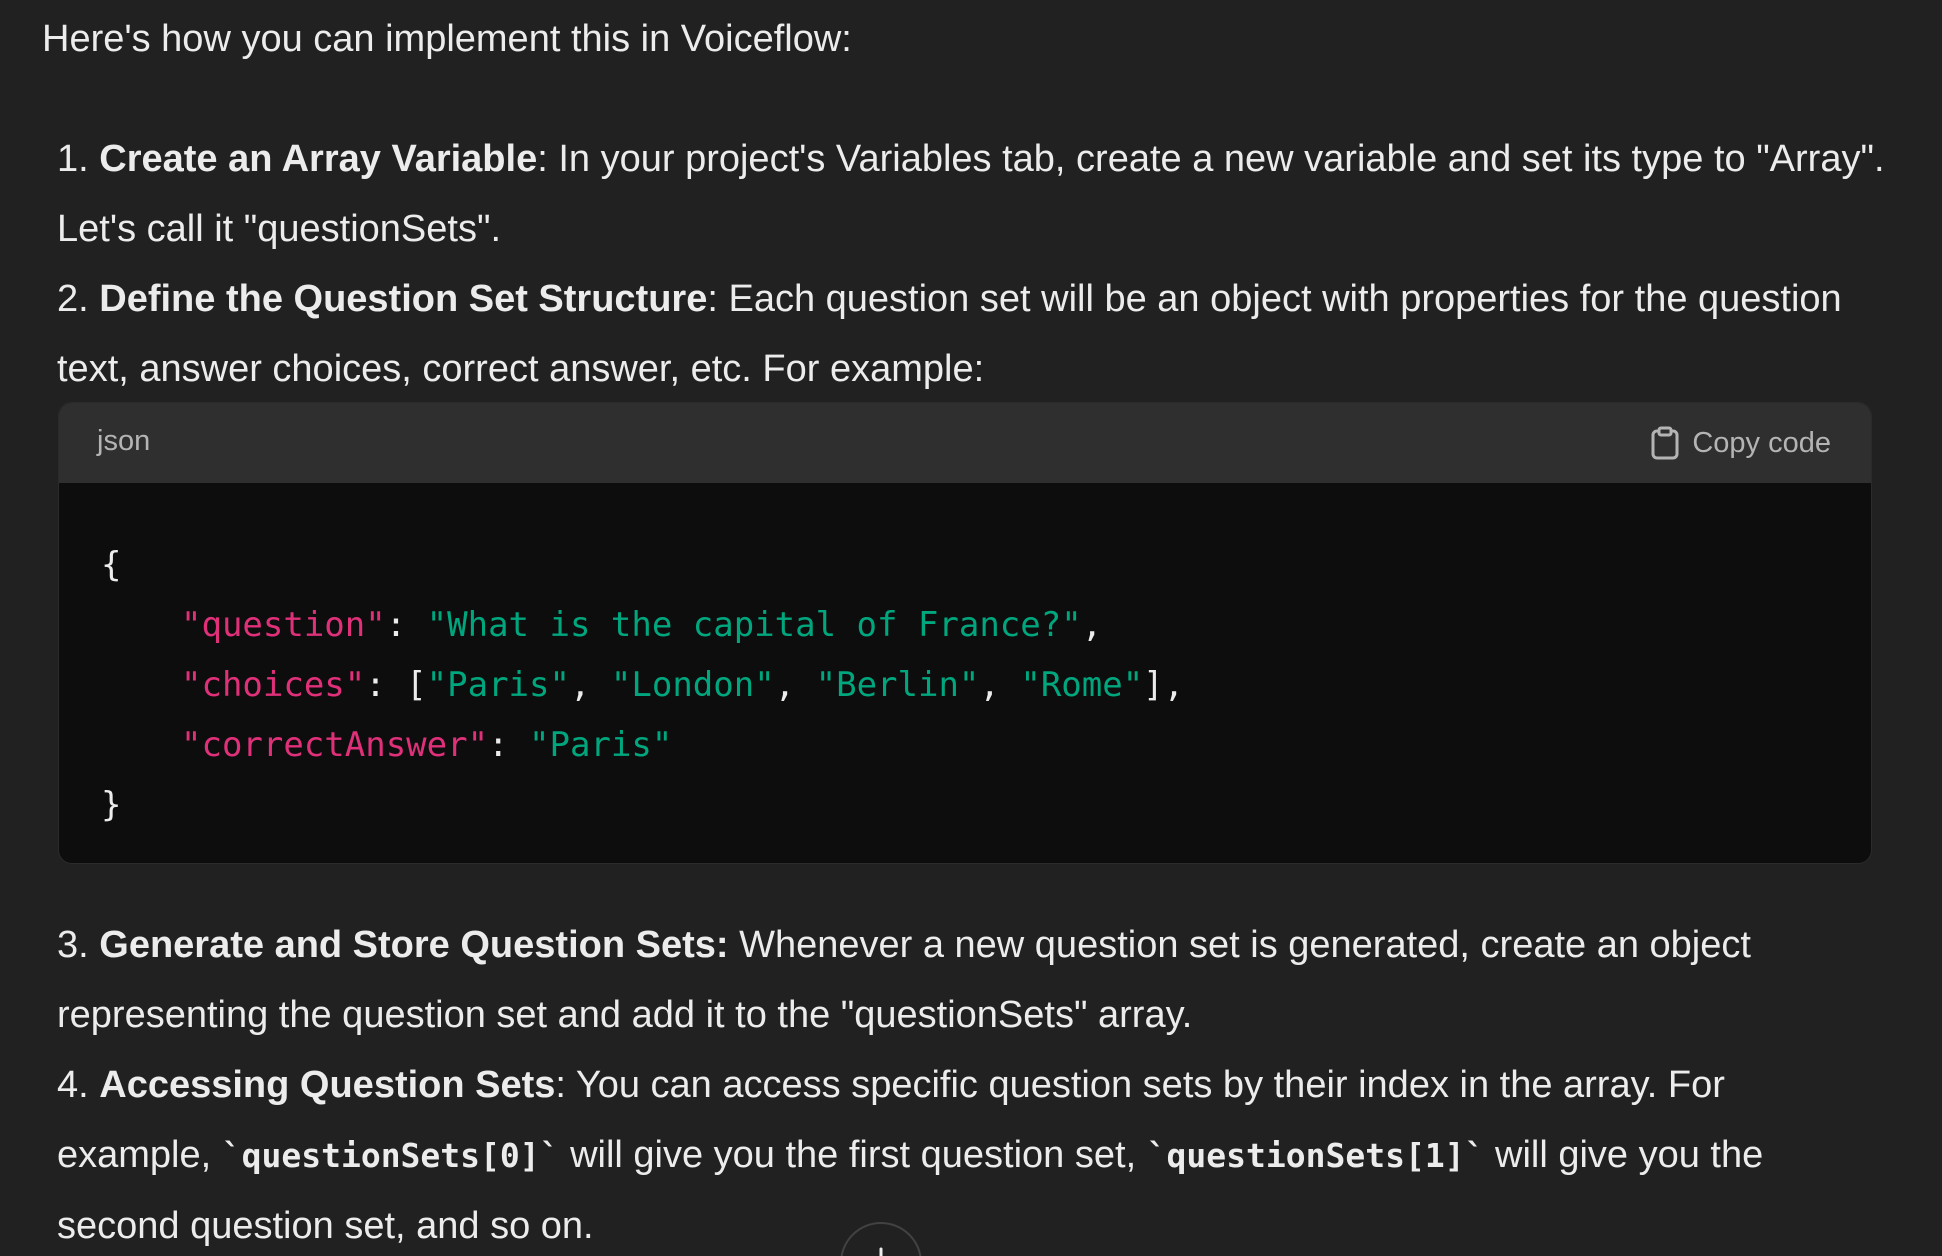  Describe the element at coordinates (73, 1085) in the screenshot. I see `step-number: 4.` at that location.